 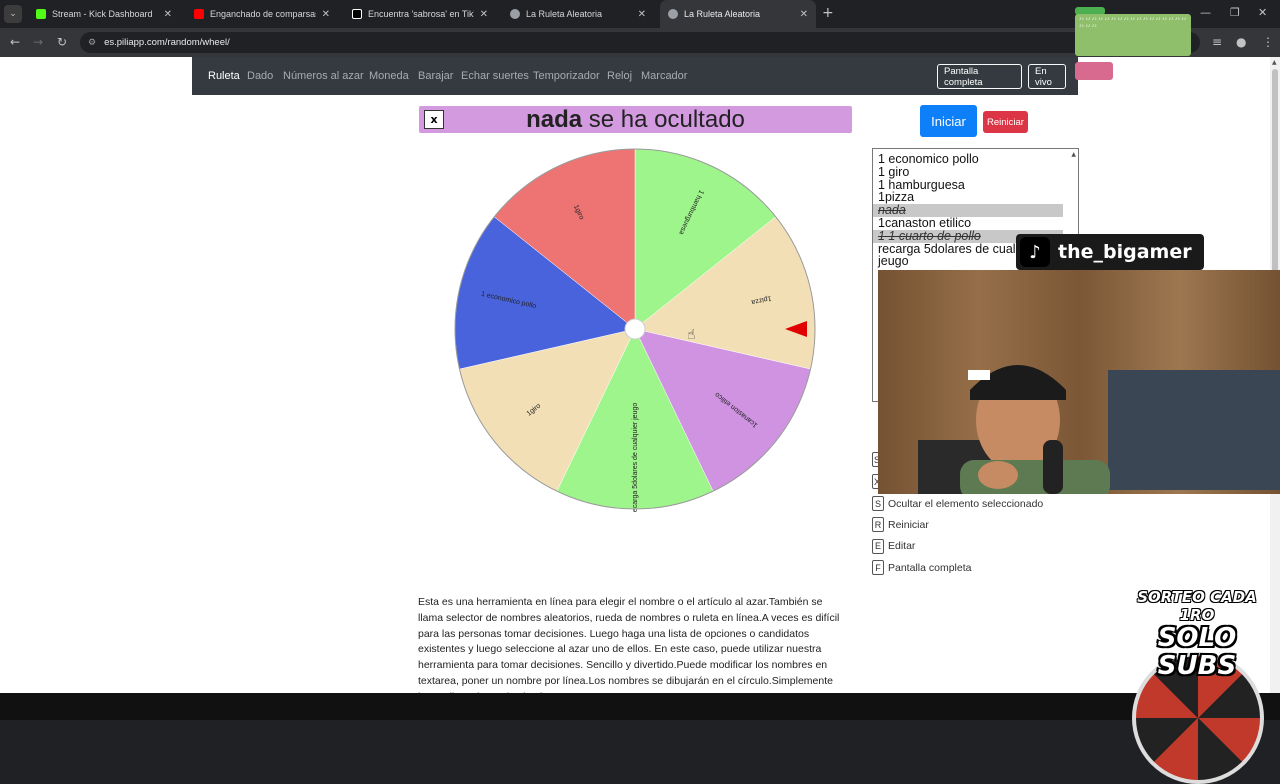 I want to click on nav-numeros: Números al azar, so click(x=323, y=76).